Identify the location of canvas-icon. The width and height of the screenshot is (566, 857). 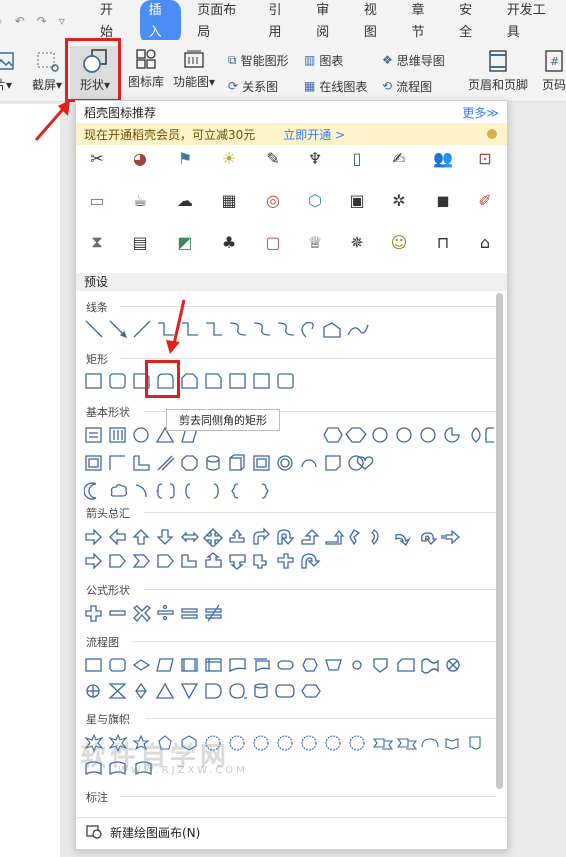
(94, 832).